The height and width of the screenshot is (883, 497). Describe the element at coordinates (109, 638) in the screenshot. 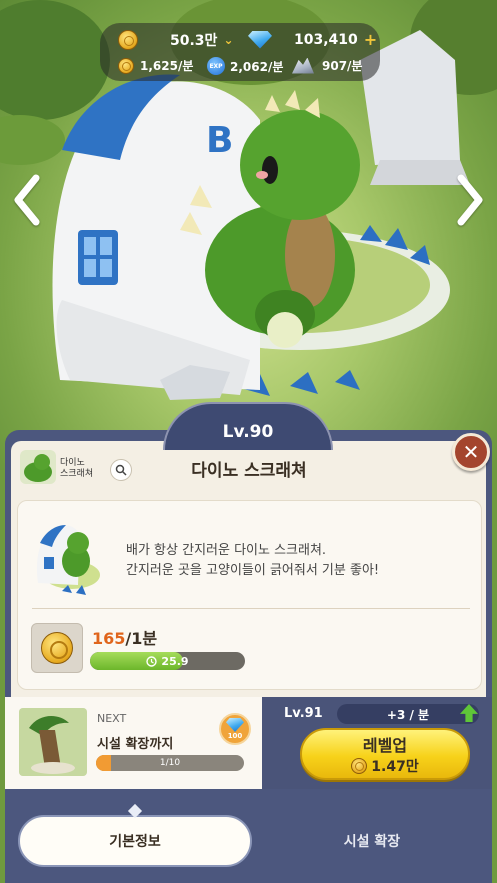

I see `production-value: 165` at that location.